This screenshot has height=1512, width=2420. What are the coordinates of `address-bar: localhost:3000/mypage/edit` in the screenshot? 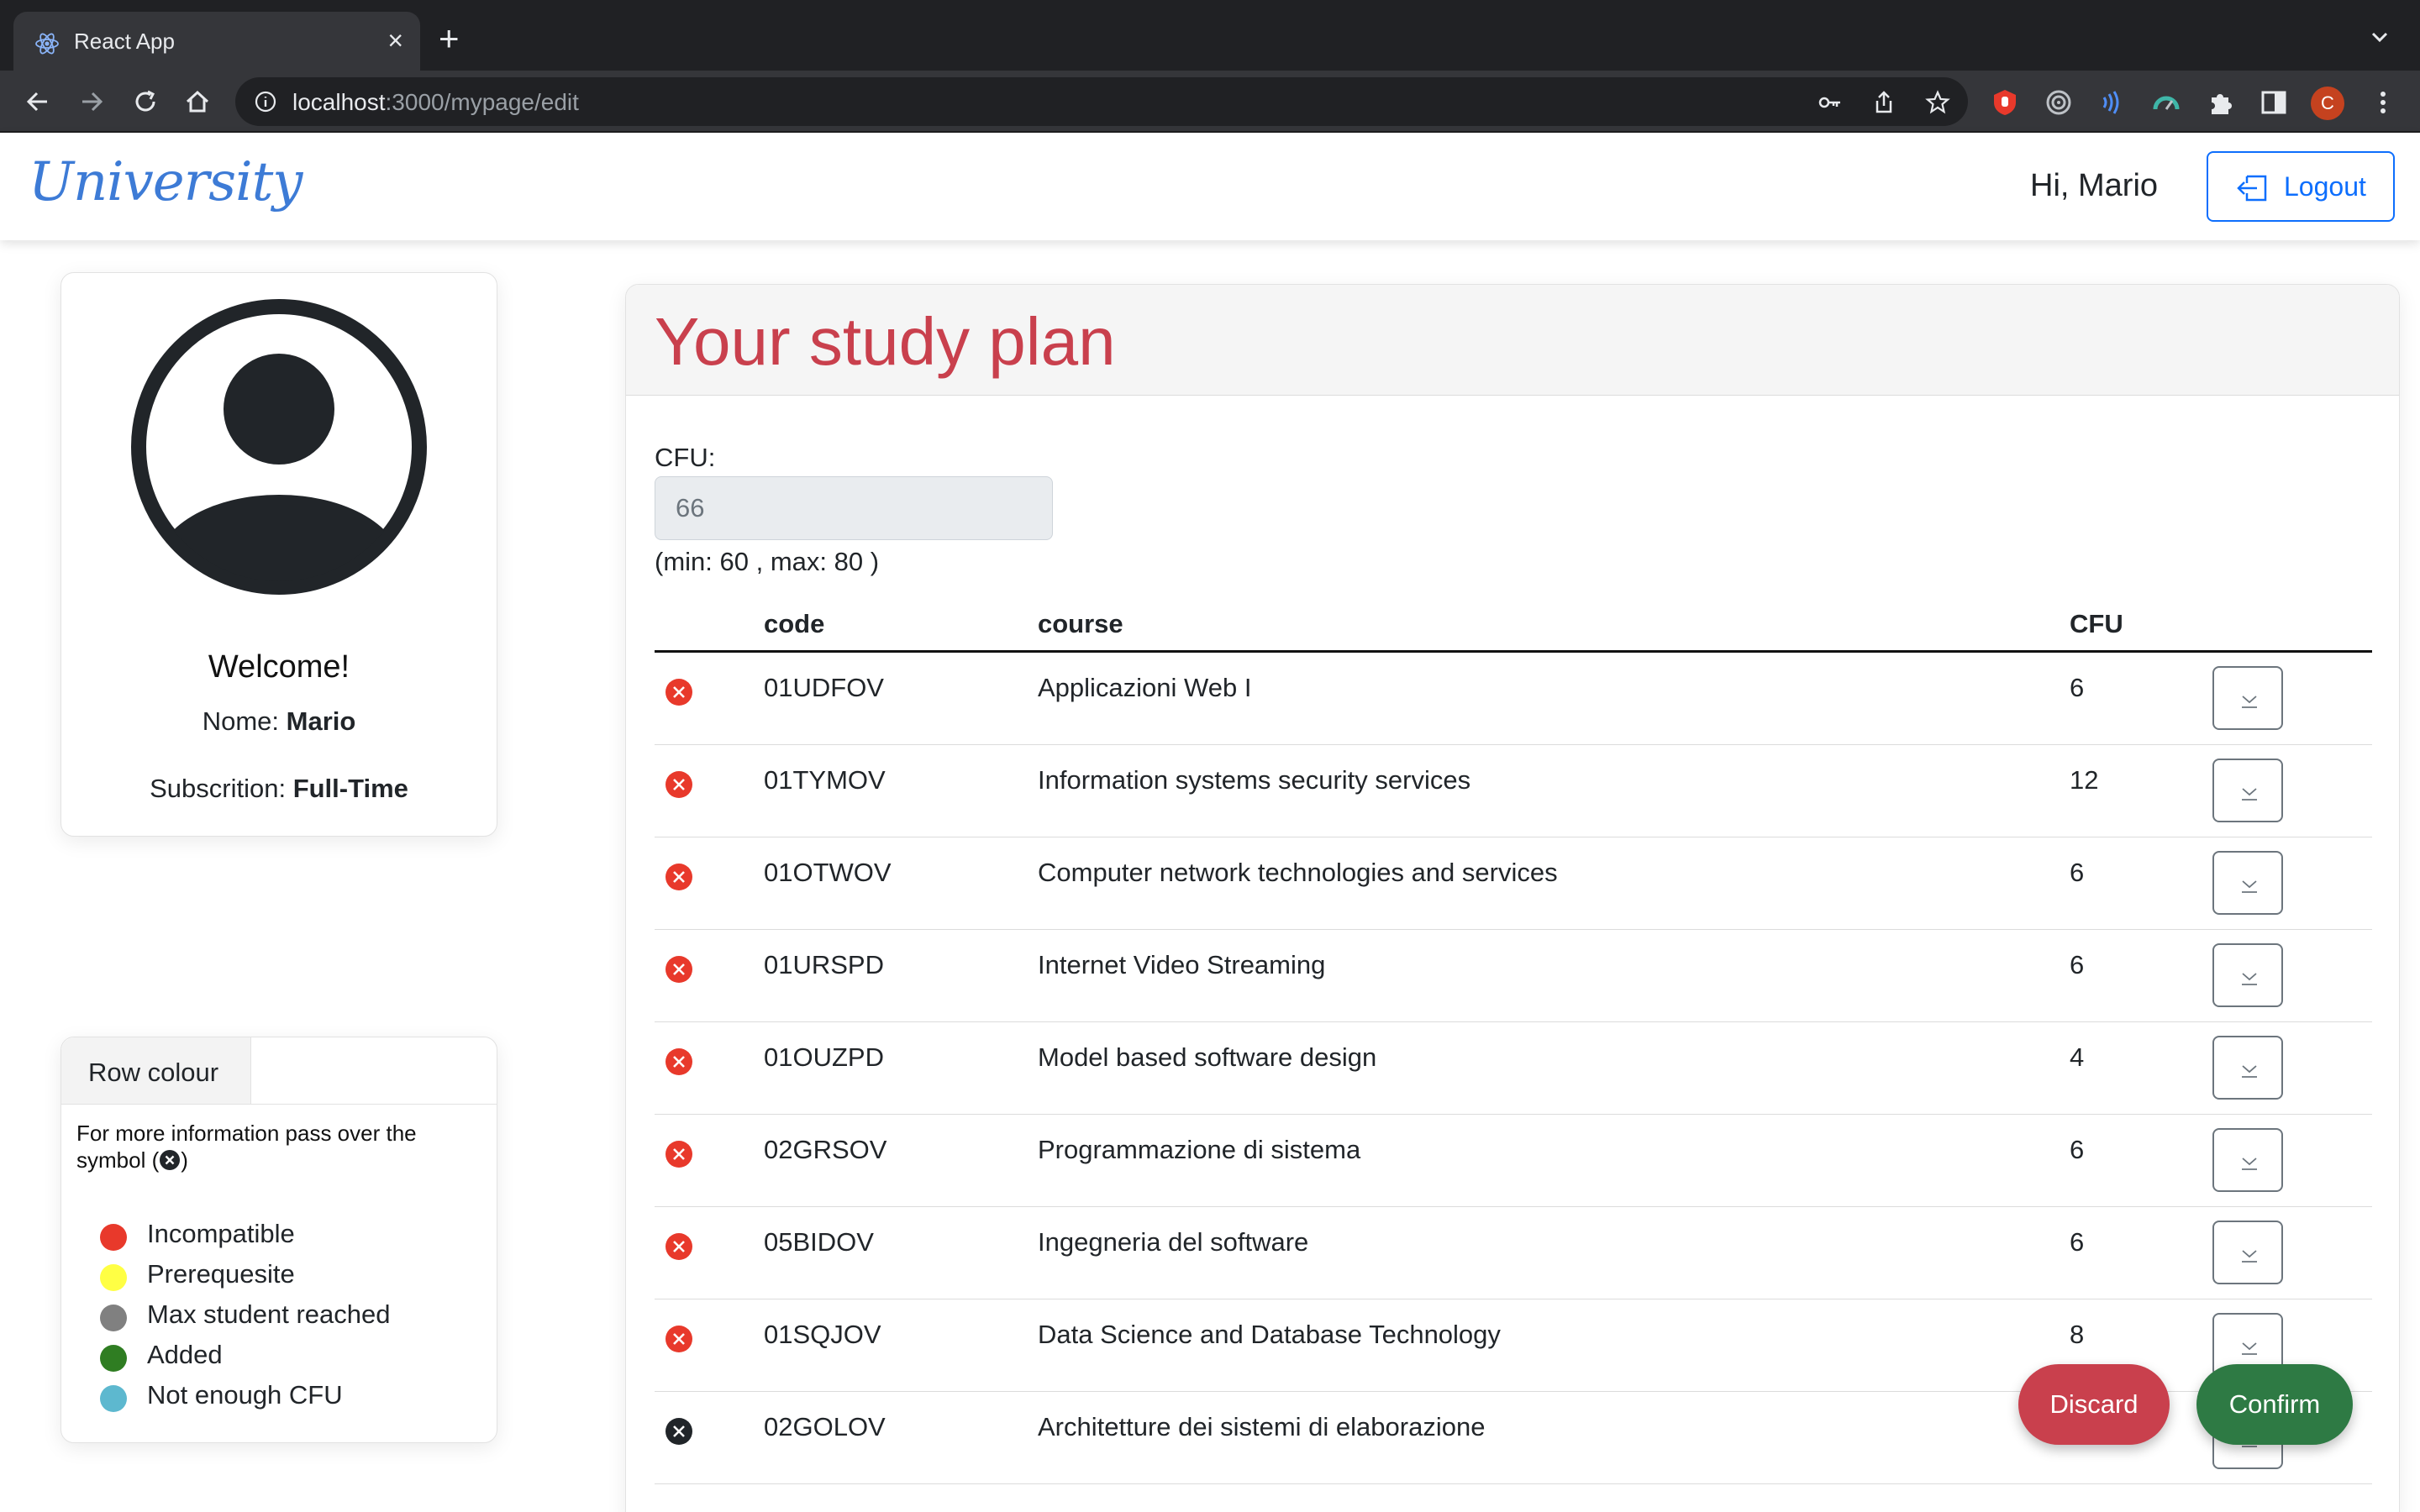 It's located at (1102, 101).